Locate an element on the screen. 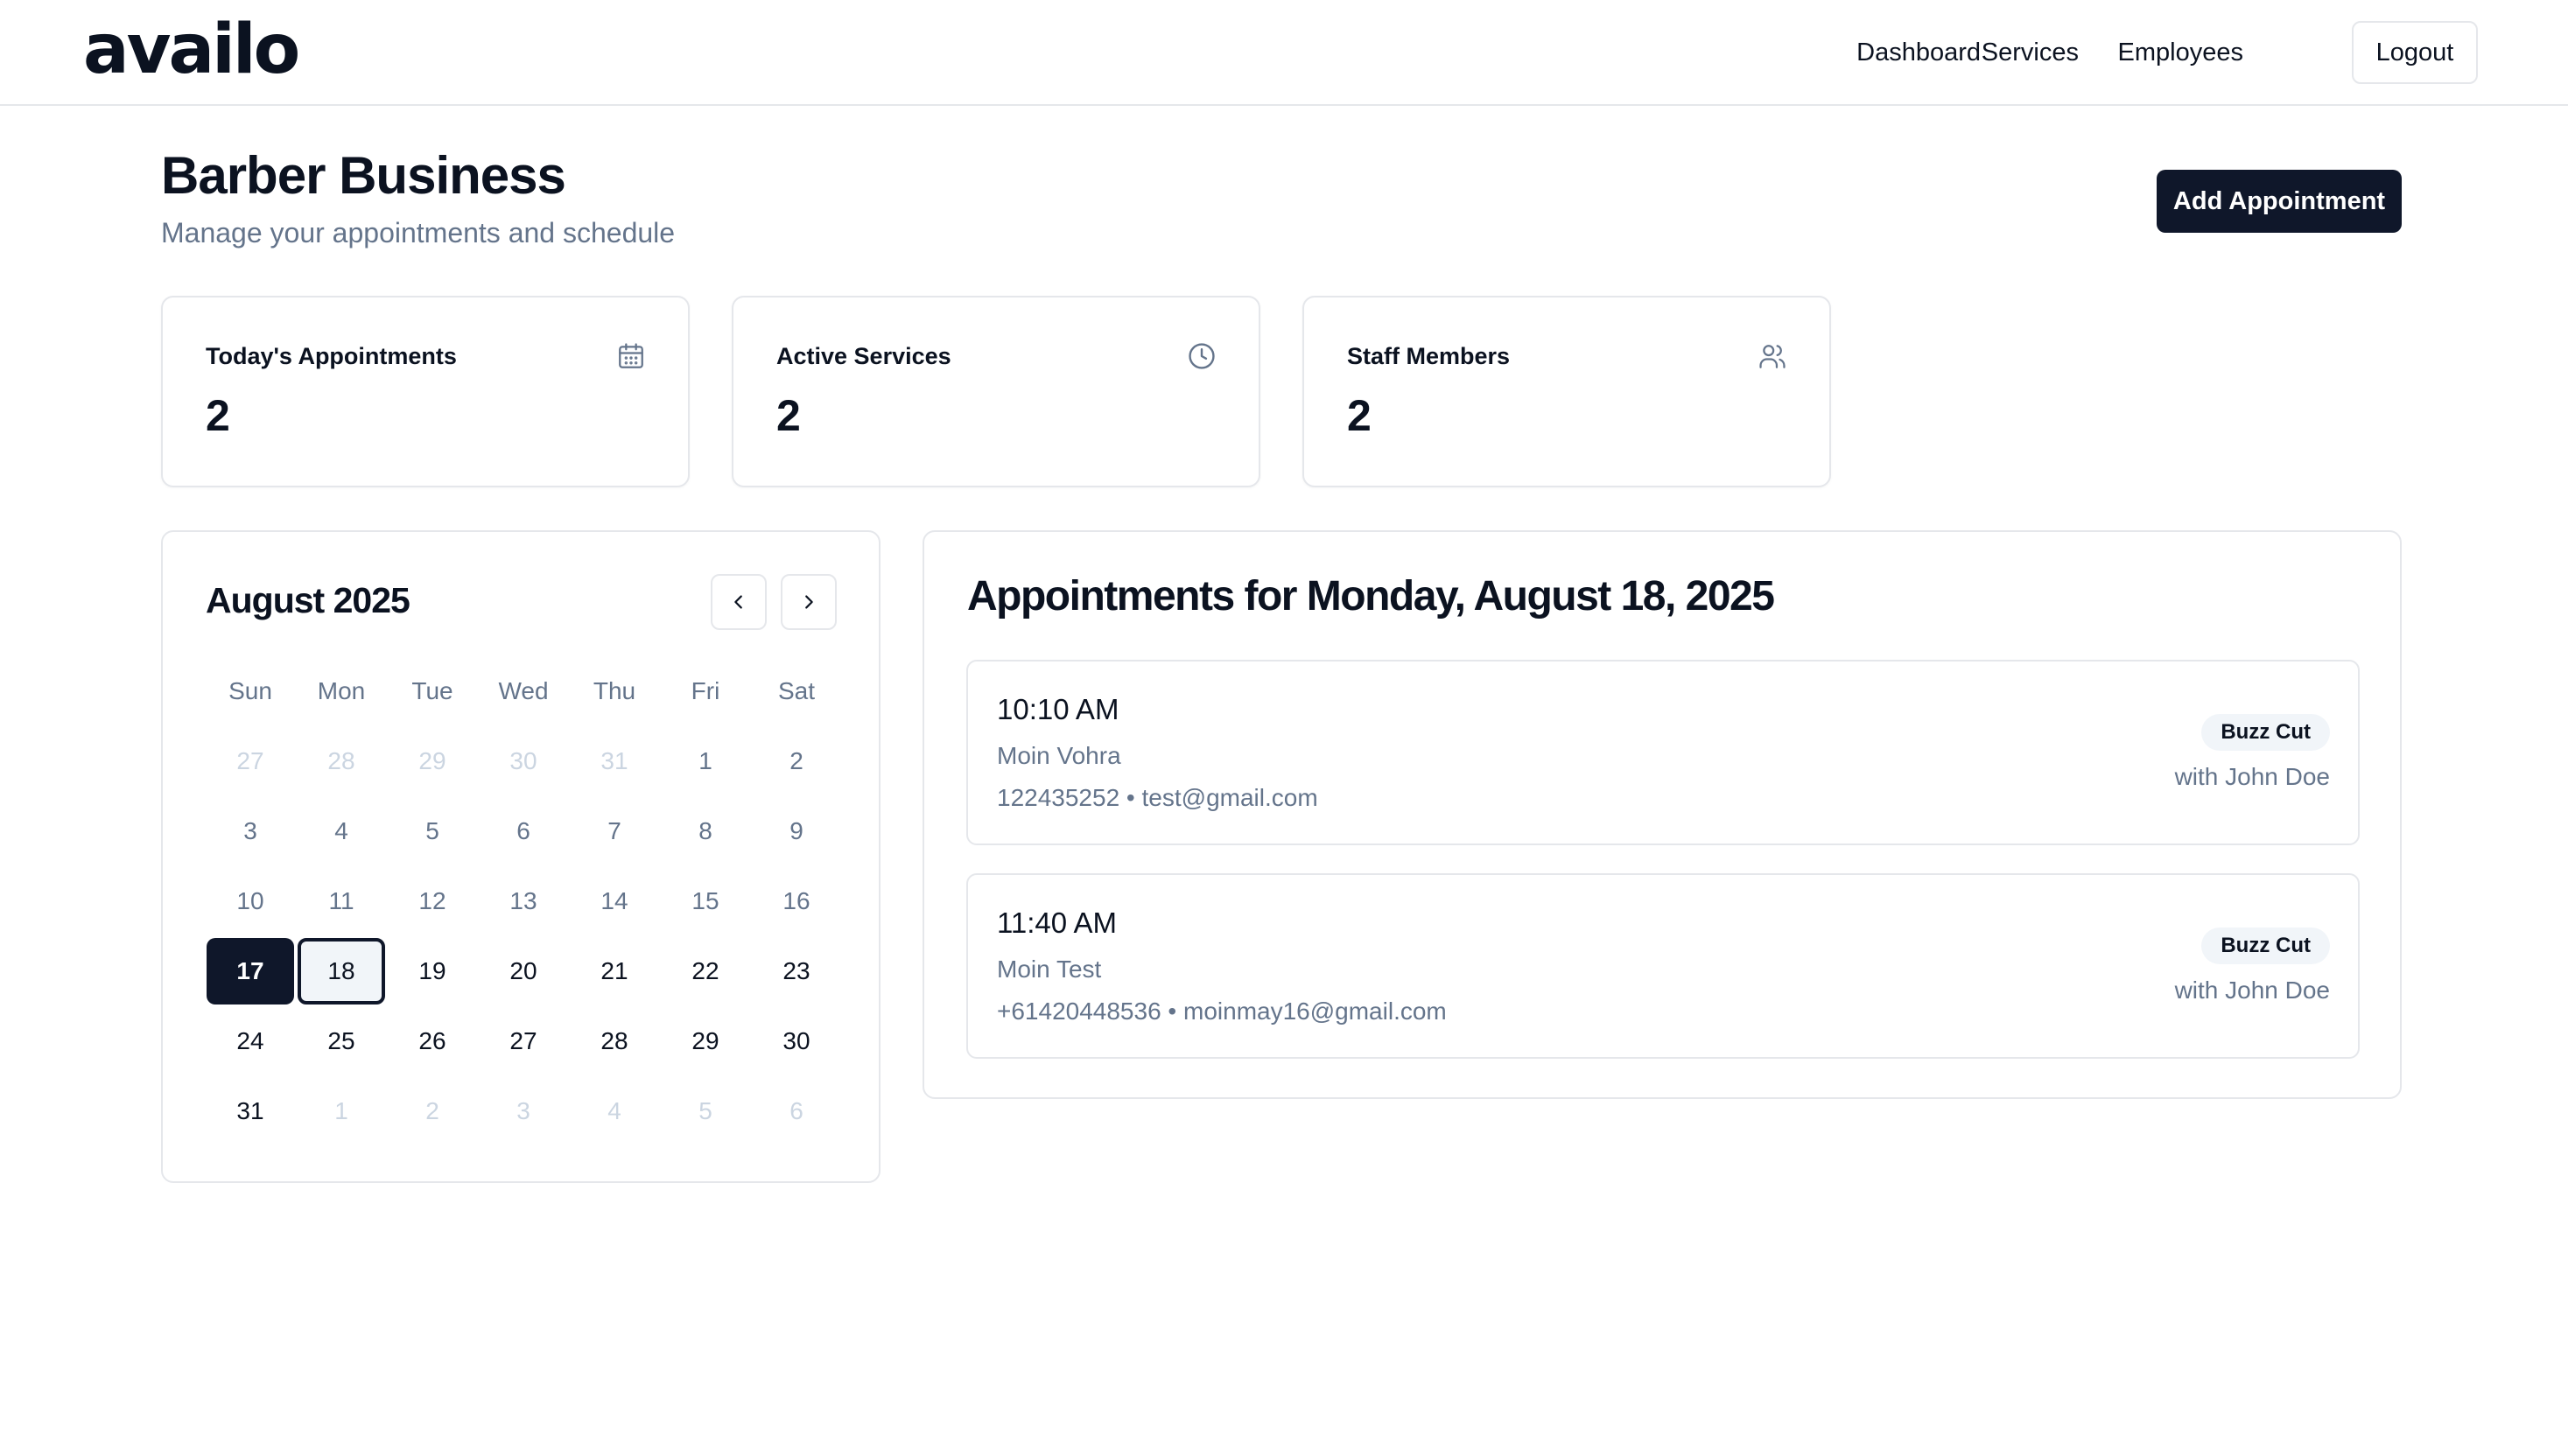 The width and height of the screenshot is (2568, 1456). stat-label: Staff Members is located at coordinates (1429, 356).